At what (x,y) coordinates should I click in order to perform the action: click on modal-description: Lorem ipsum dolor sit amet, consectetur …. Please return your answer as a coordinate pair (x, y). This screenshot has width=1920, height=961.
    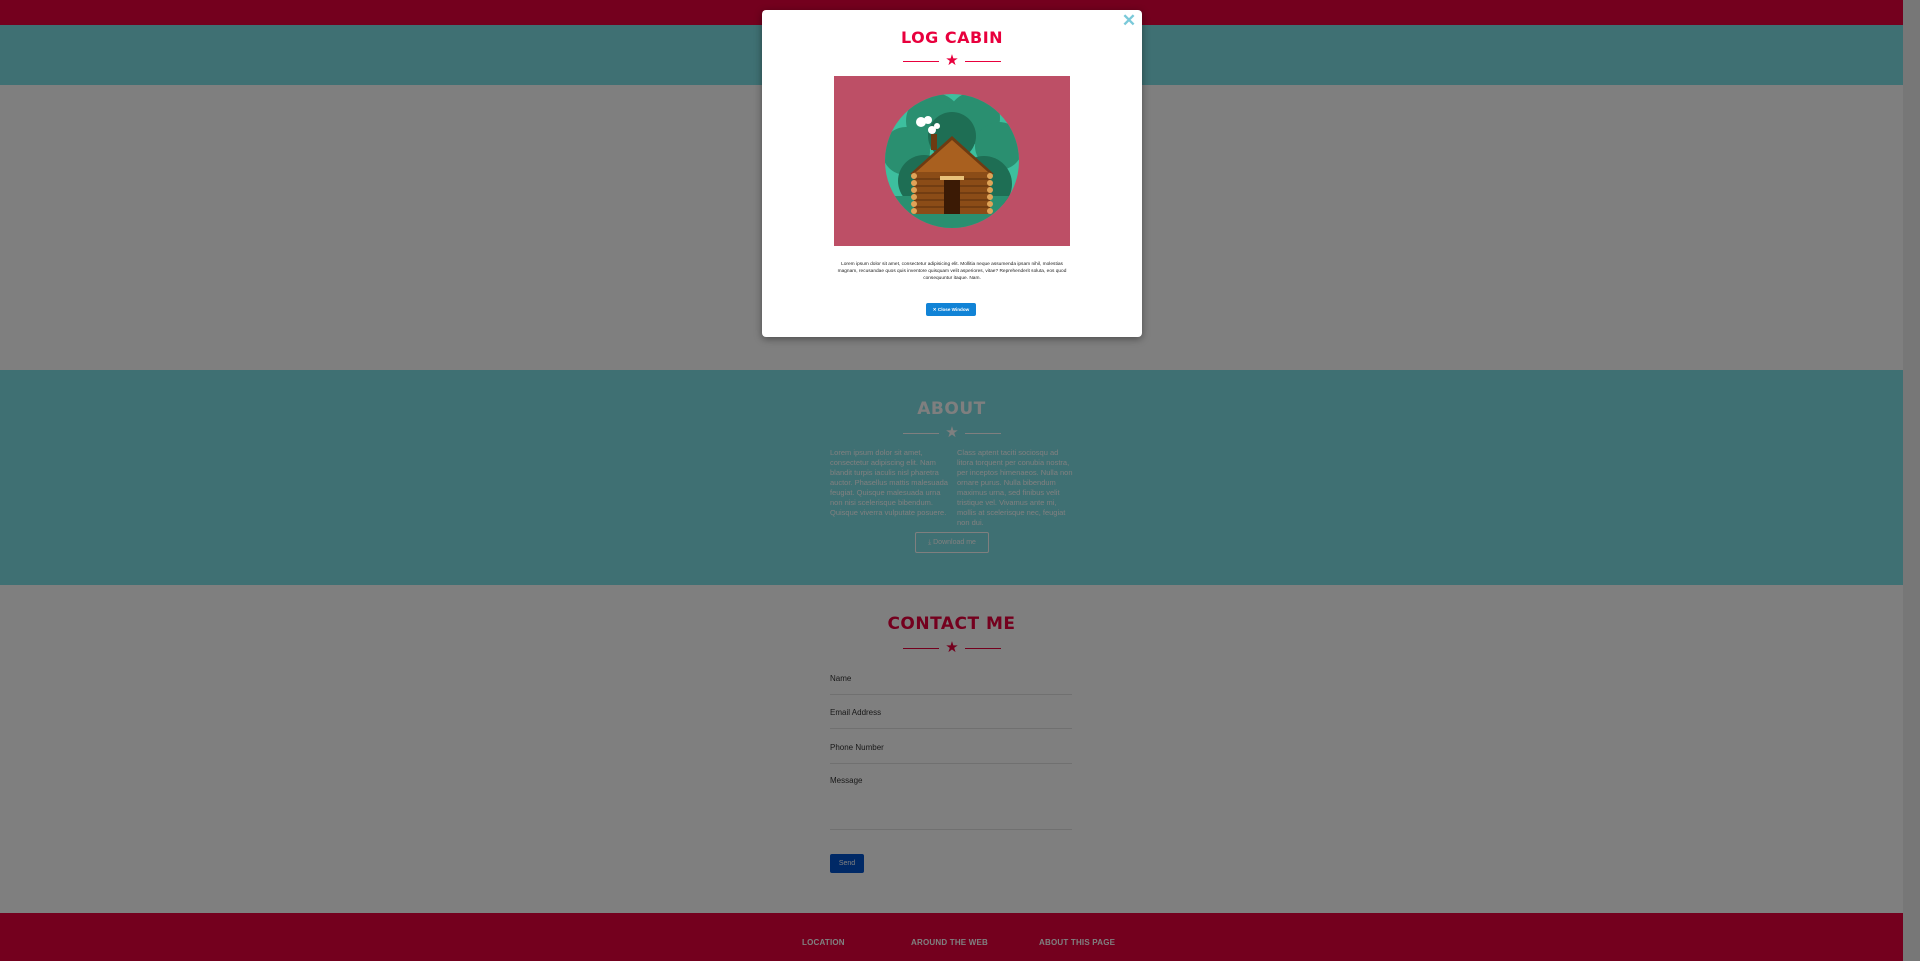
    Looking at the image, I should click on (952, 271).